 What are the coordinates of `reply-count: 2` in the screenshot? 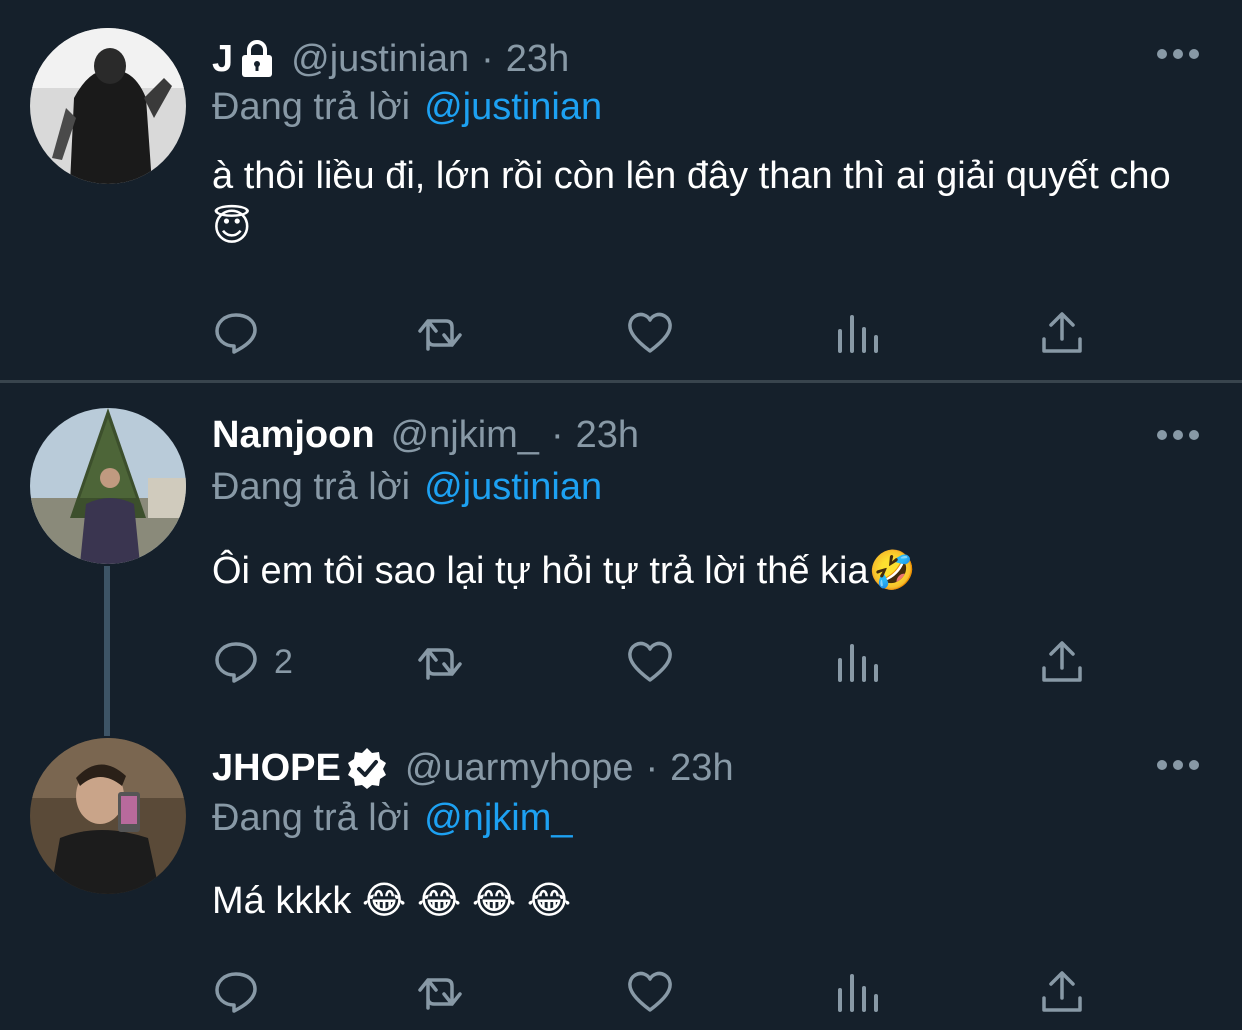 It's located at (283, 661).